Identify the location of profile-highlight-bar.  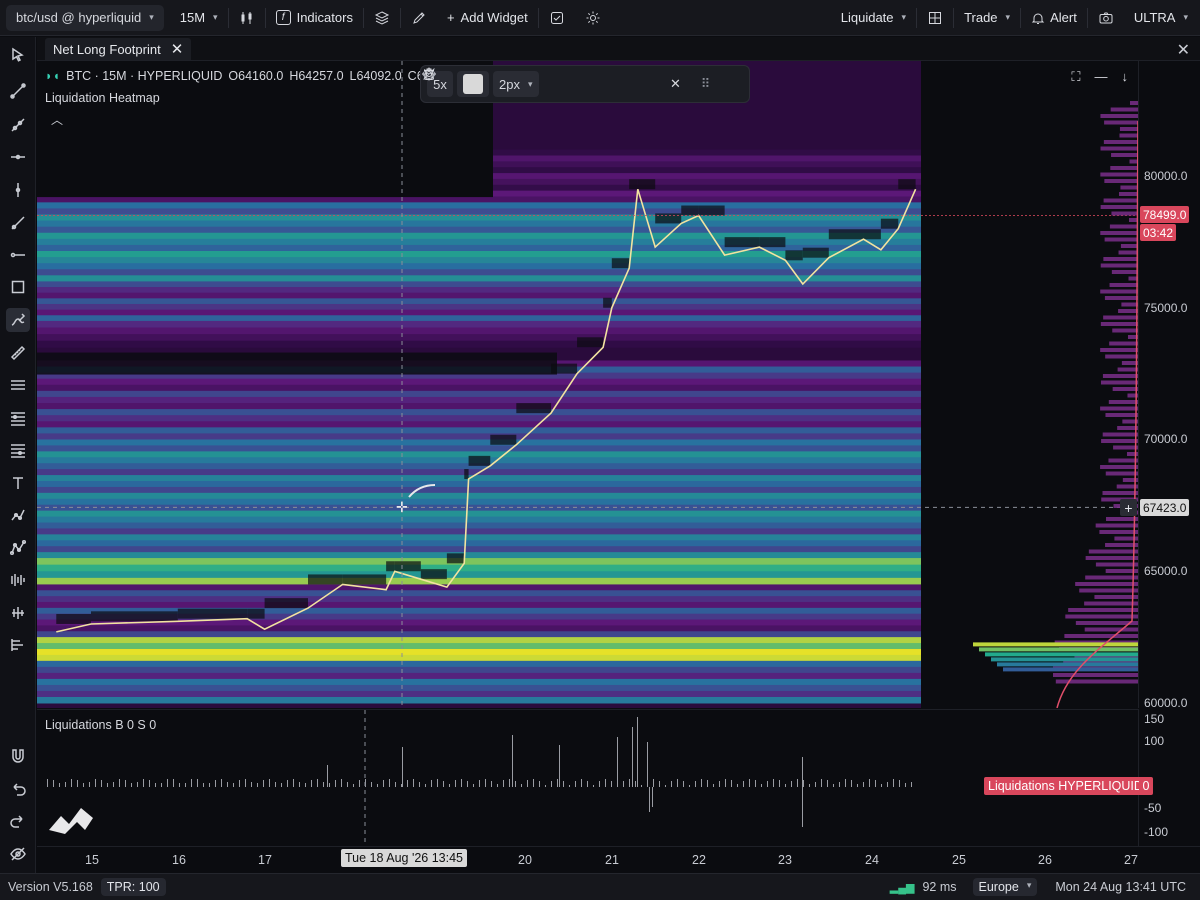
(1064, 659).